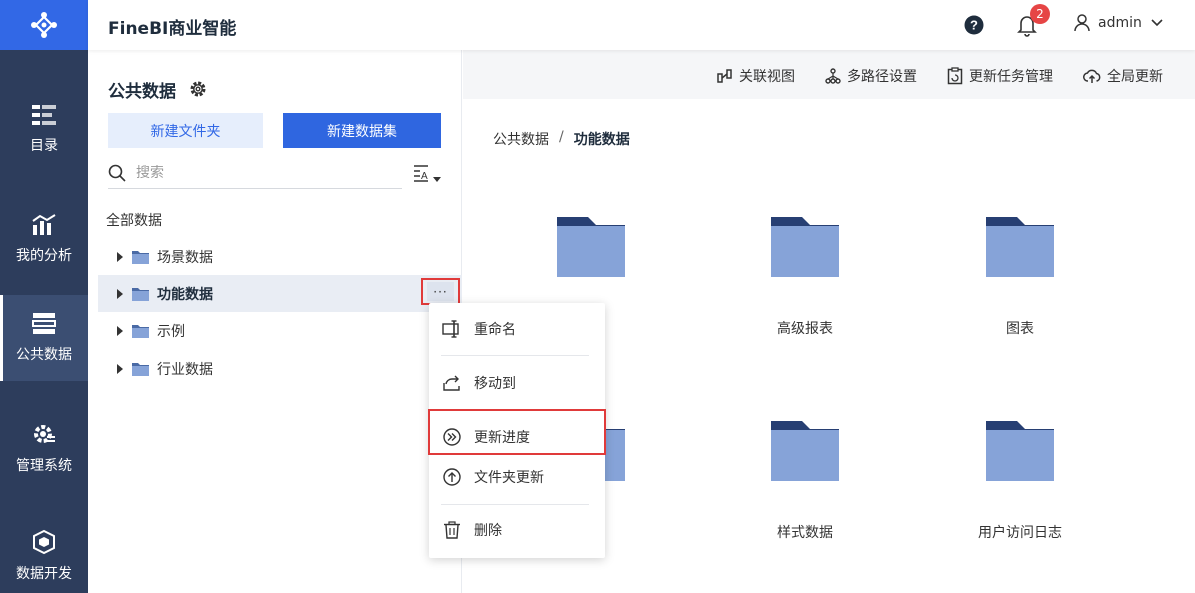  Describe the element at coordinates (142, 92) in the screenshot. I see `panel-title: 公共数据` at that location.